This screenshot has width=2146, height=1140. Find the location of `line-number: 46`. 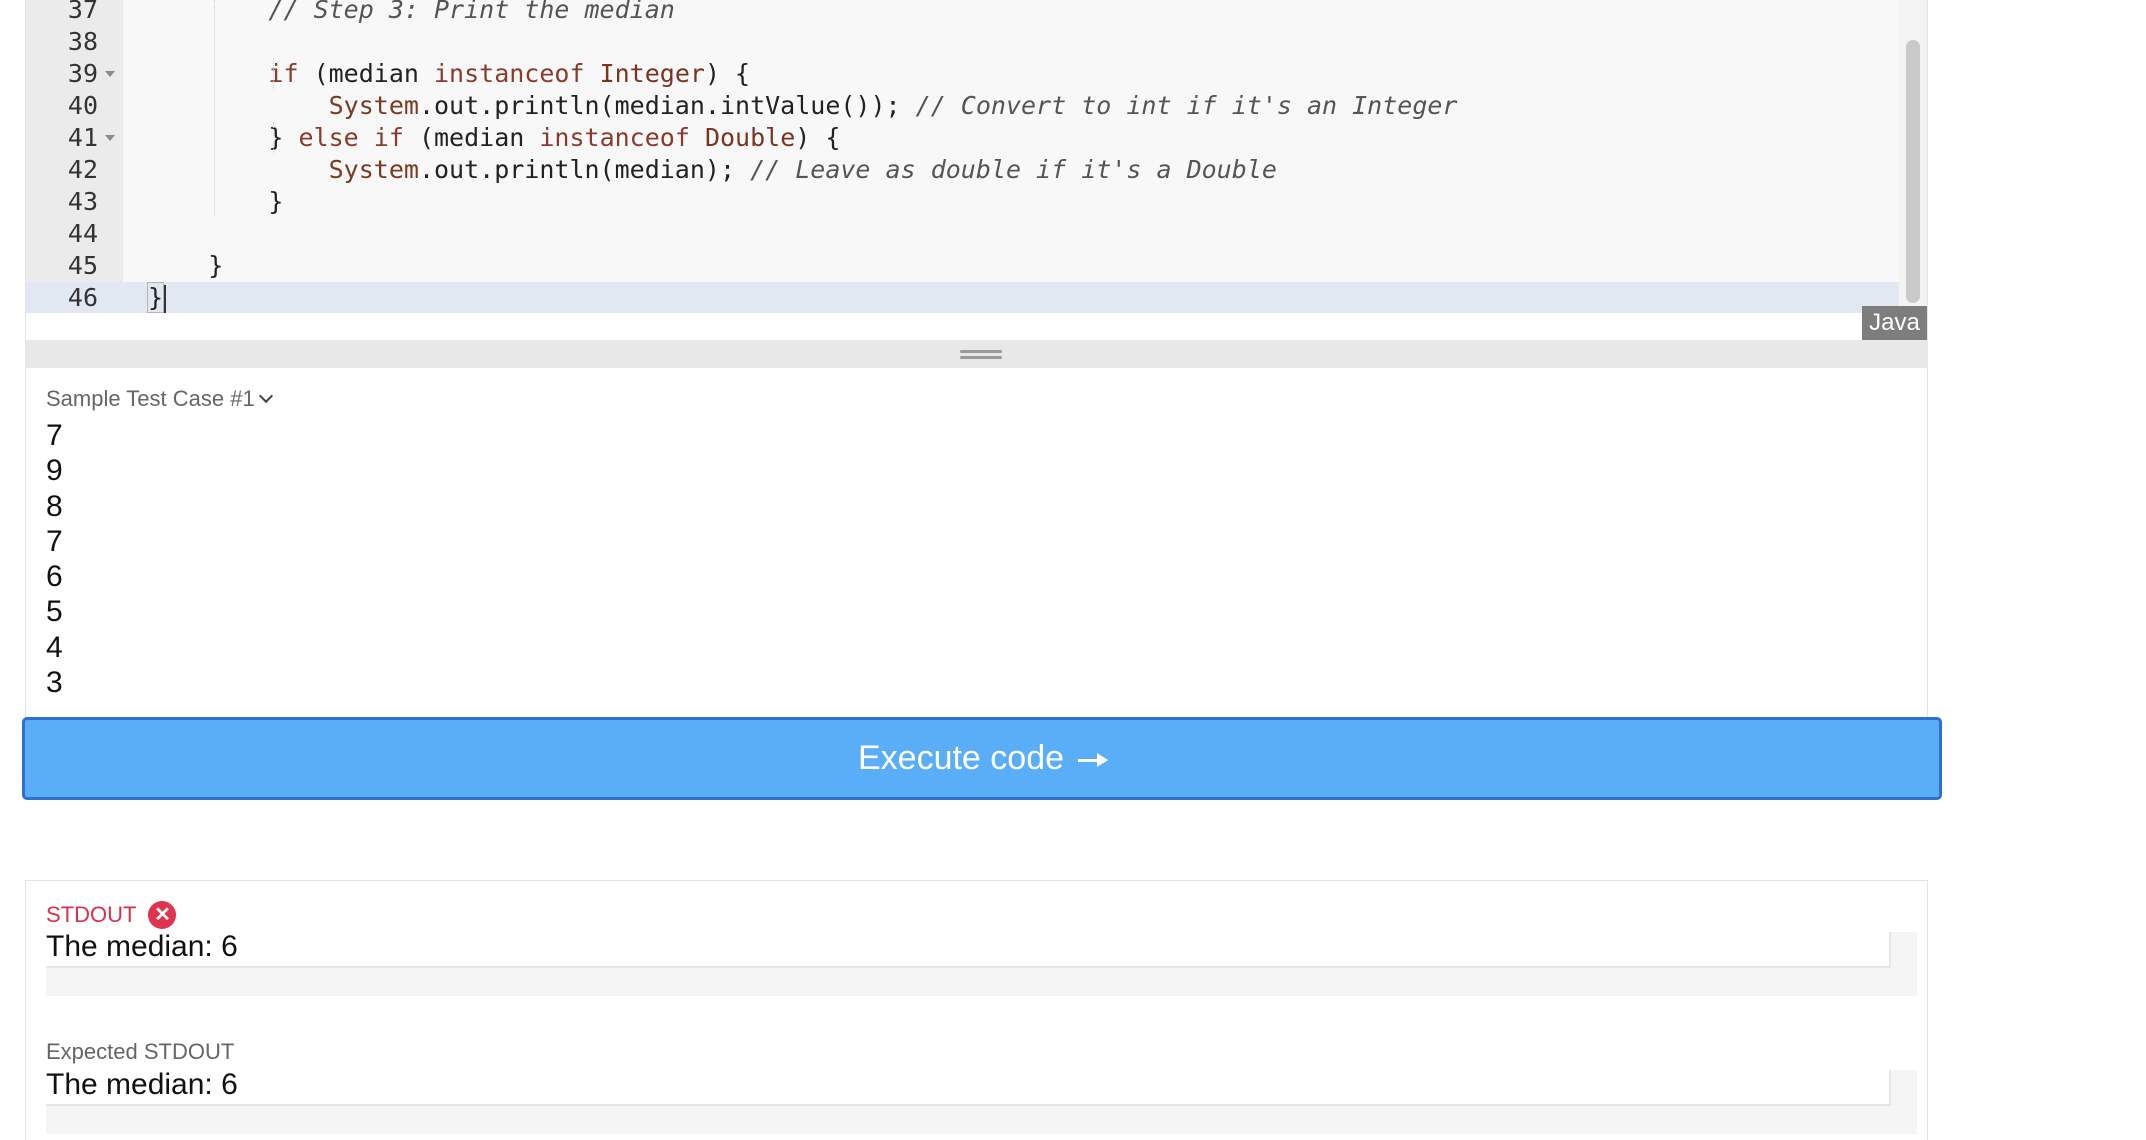

line-number: 46 is located at coordinates (82, 297).